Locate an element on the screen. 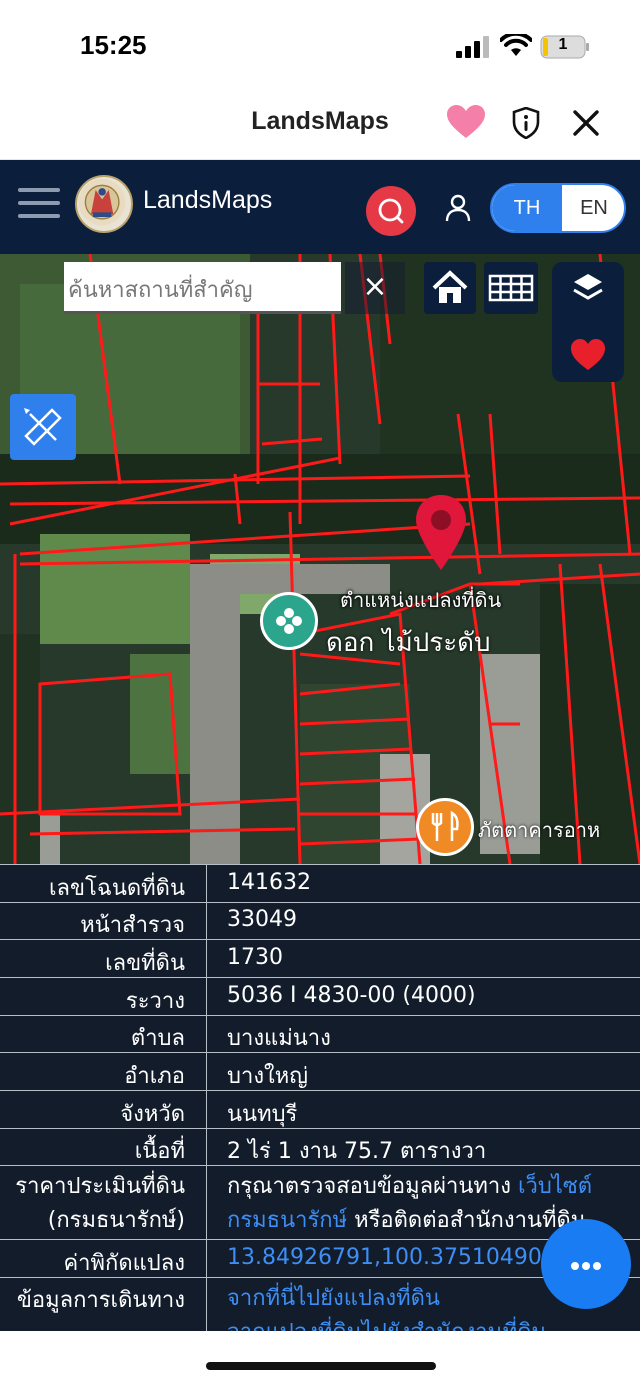  info-row-province: จังหวัด นนทบุรี is located at coordinates (320, 1109).